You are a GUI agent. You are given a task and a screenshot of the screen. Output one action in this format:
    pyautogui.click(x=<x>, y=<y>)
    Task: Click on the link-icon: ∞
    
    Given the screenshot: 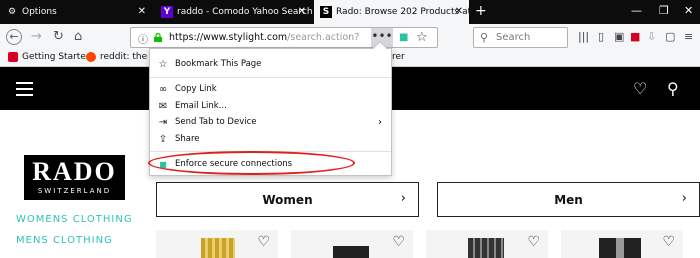 What is the action you would take?
    pyautogui.click(x=163, y=89)
    